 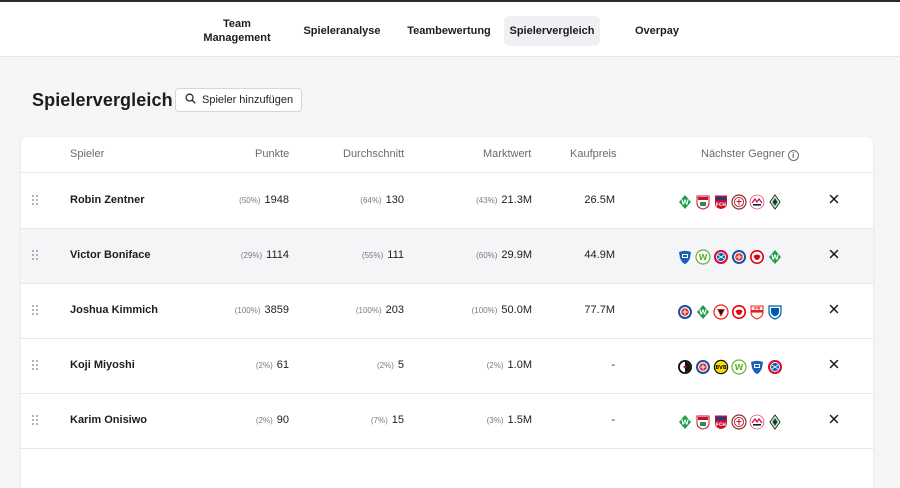 I want to click on market-value-cell-percent: (3%), so click(x=495, y=420).